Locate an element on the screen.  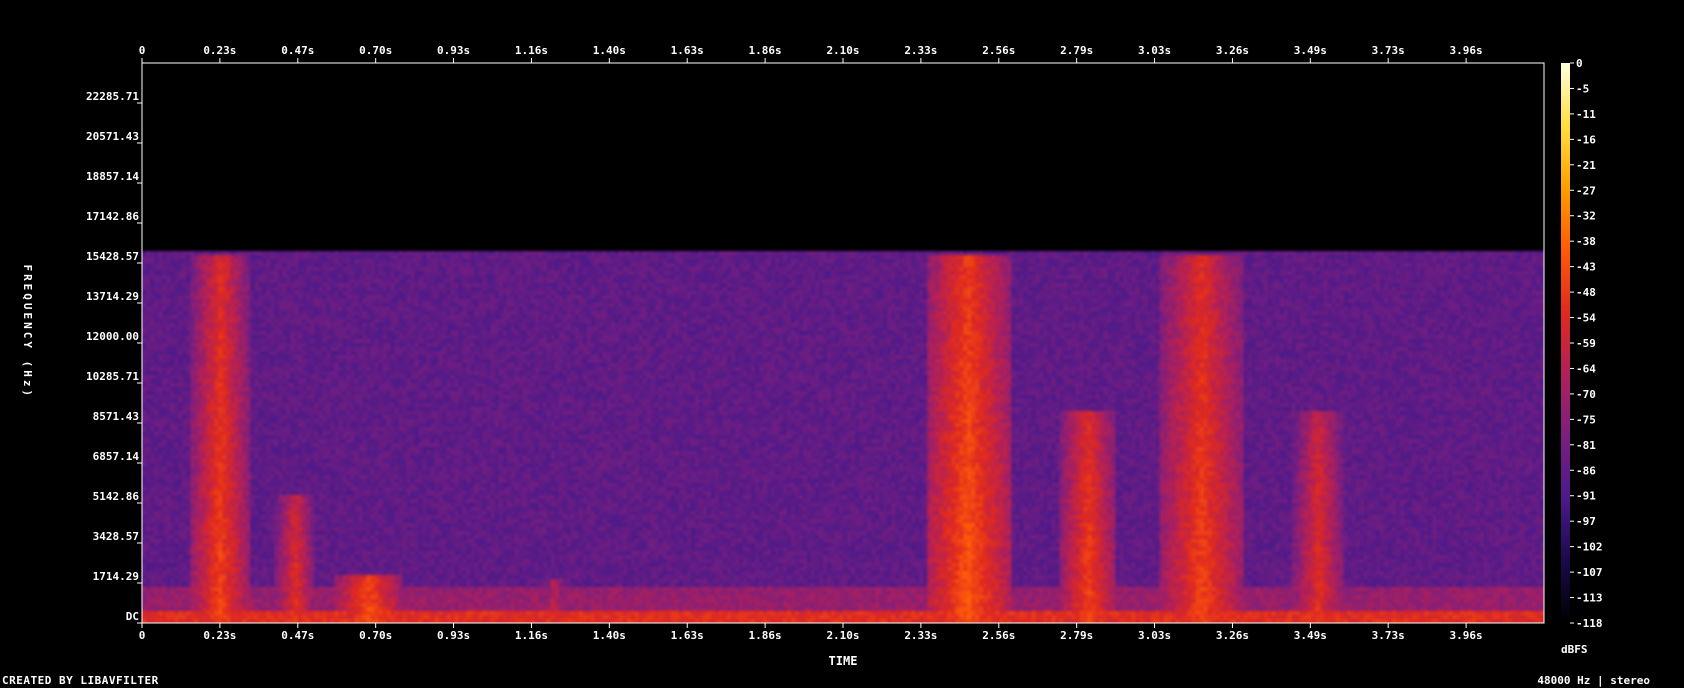
y-tick-label: 15428.57 is located at coordinates (112, 256).